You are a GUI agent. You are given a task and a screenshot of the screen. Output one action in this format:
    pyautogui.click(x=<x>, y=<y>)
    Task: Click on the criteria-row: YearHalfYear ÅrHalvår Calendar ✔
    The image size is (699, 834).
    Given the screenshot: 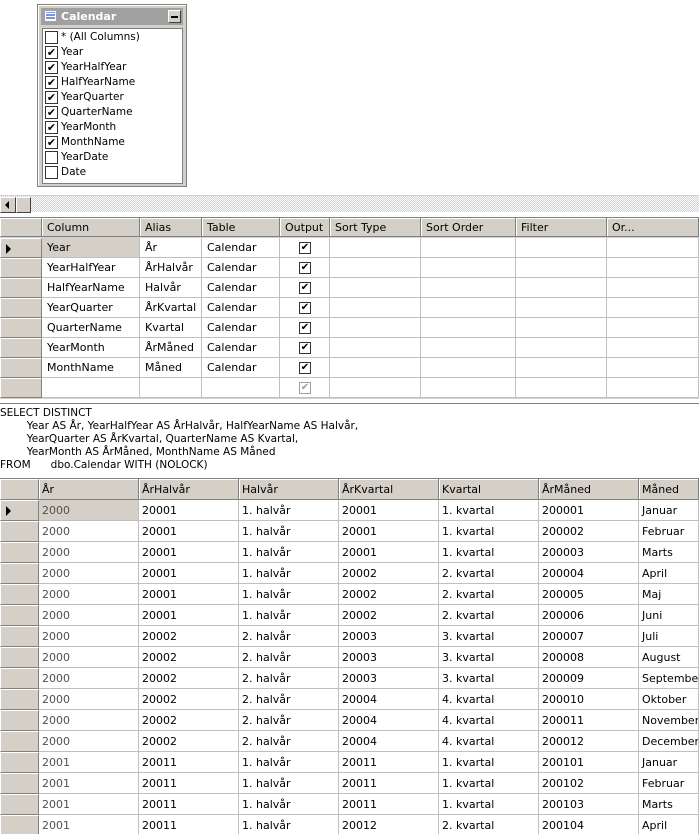 What is the action you would take?
    pyautogui.click(x=349, y=268)
    